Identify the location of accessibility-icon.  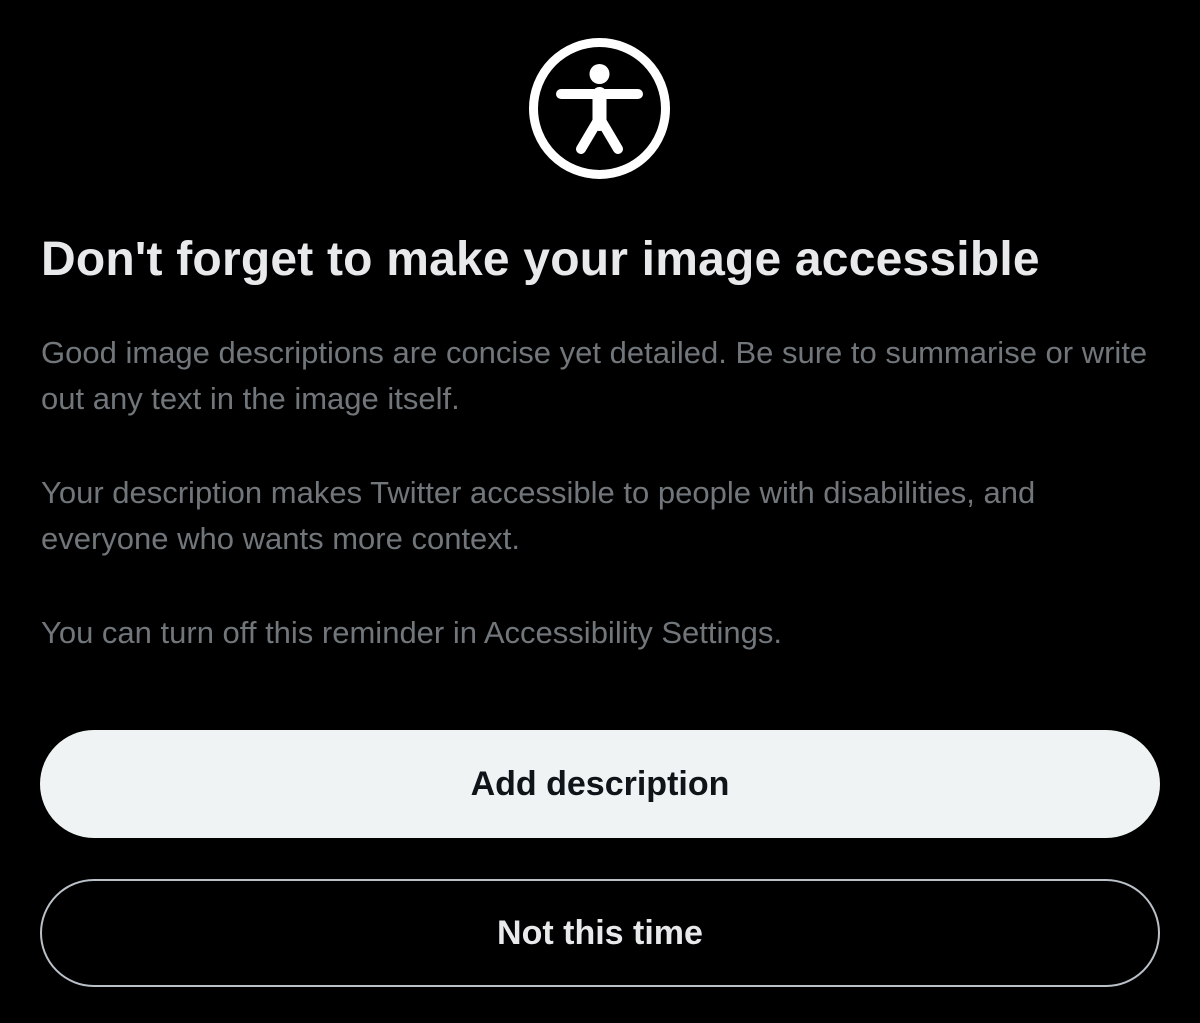
(599, 108).